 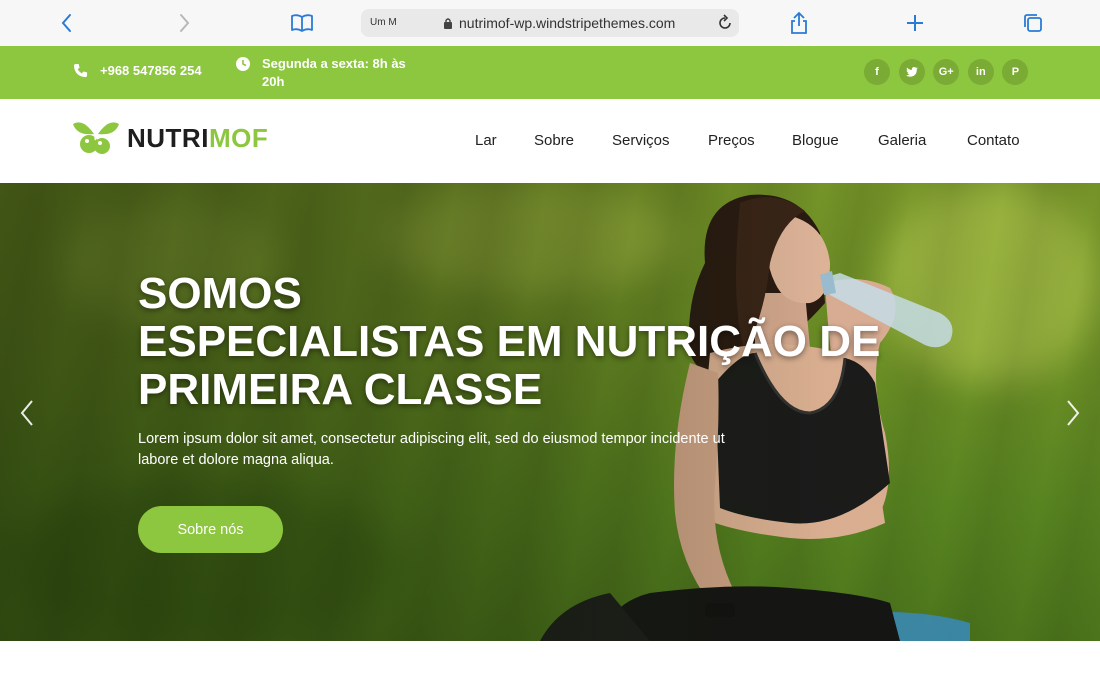 I want to click on new-tab-button, so click(x=915, y=23).